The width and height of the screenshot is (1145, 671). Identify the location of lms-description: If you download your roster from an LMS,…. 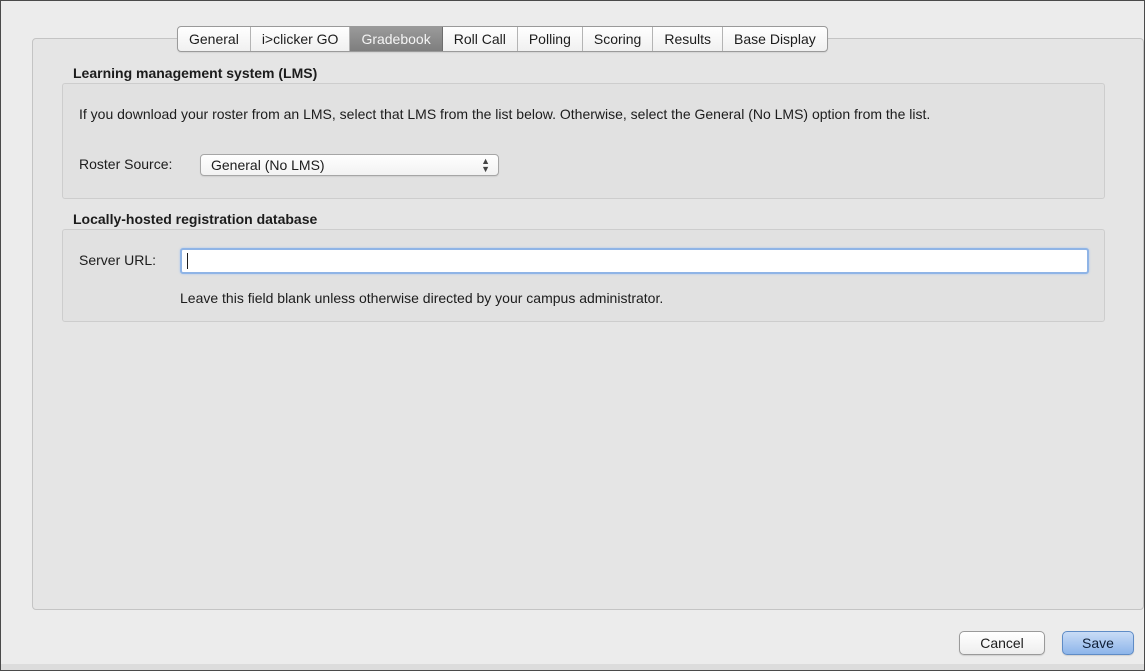
(505, 114).